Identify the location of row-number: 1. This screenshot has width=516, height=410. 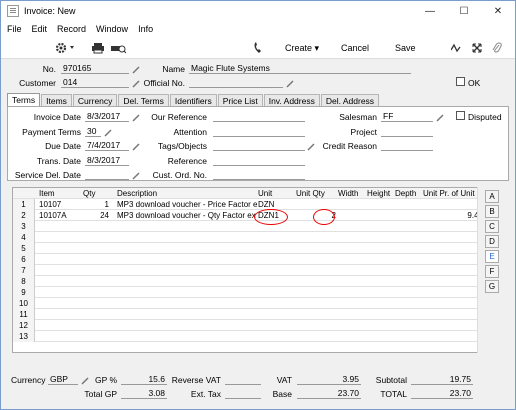
(24, 204).